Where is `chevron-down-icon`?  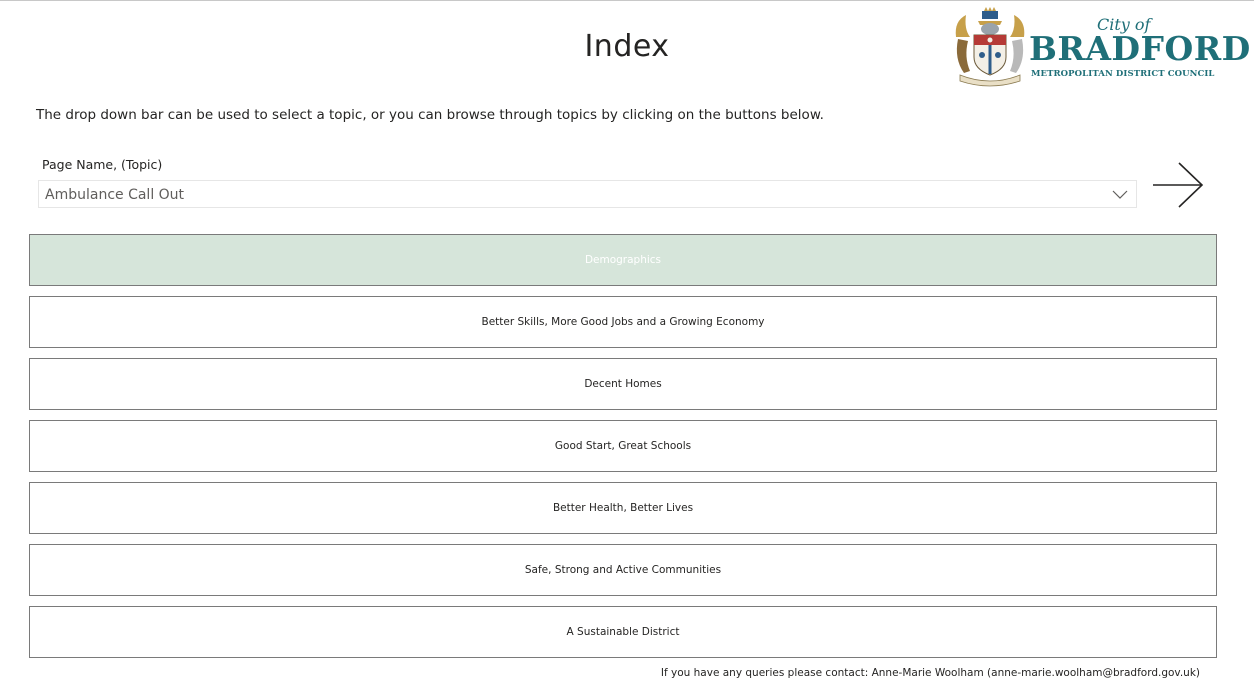 chevron-down-icon is located at coordinates (1120, 194).